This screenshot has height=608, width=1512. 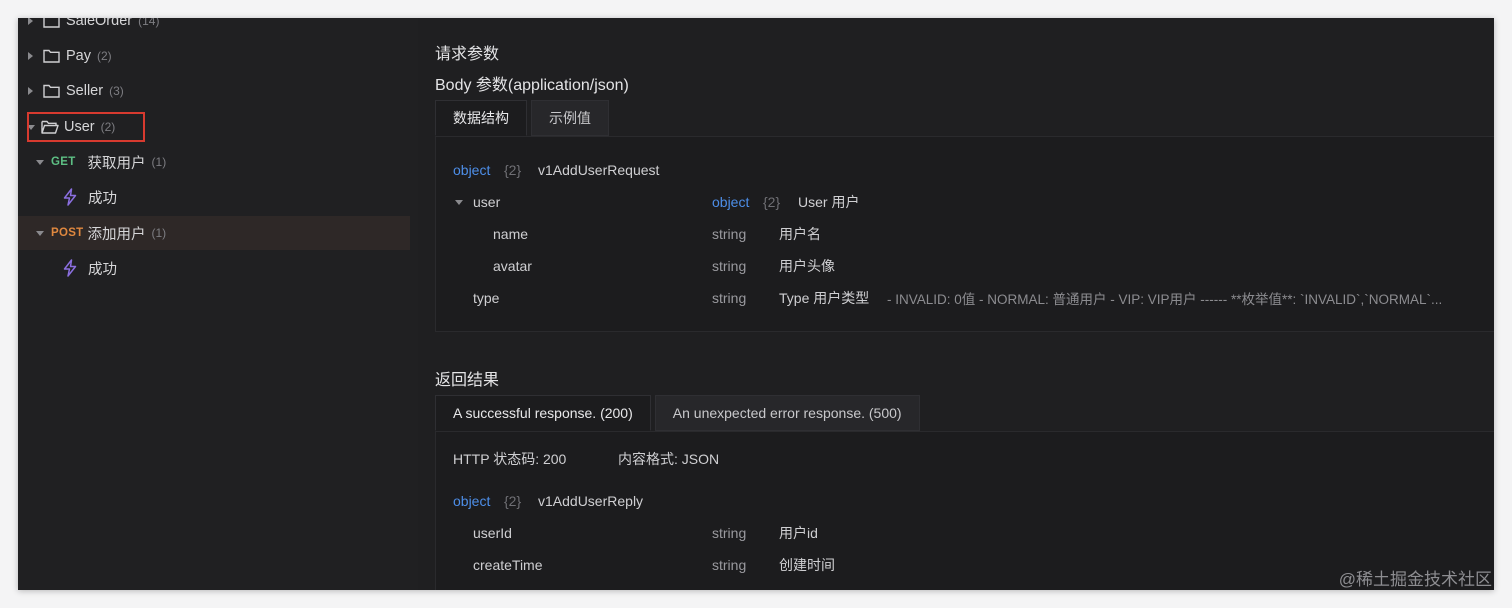 I want to click on field-desc: 用户id, so click(x=798, y=533).